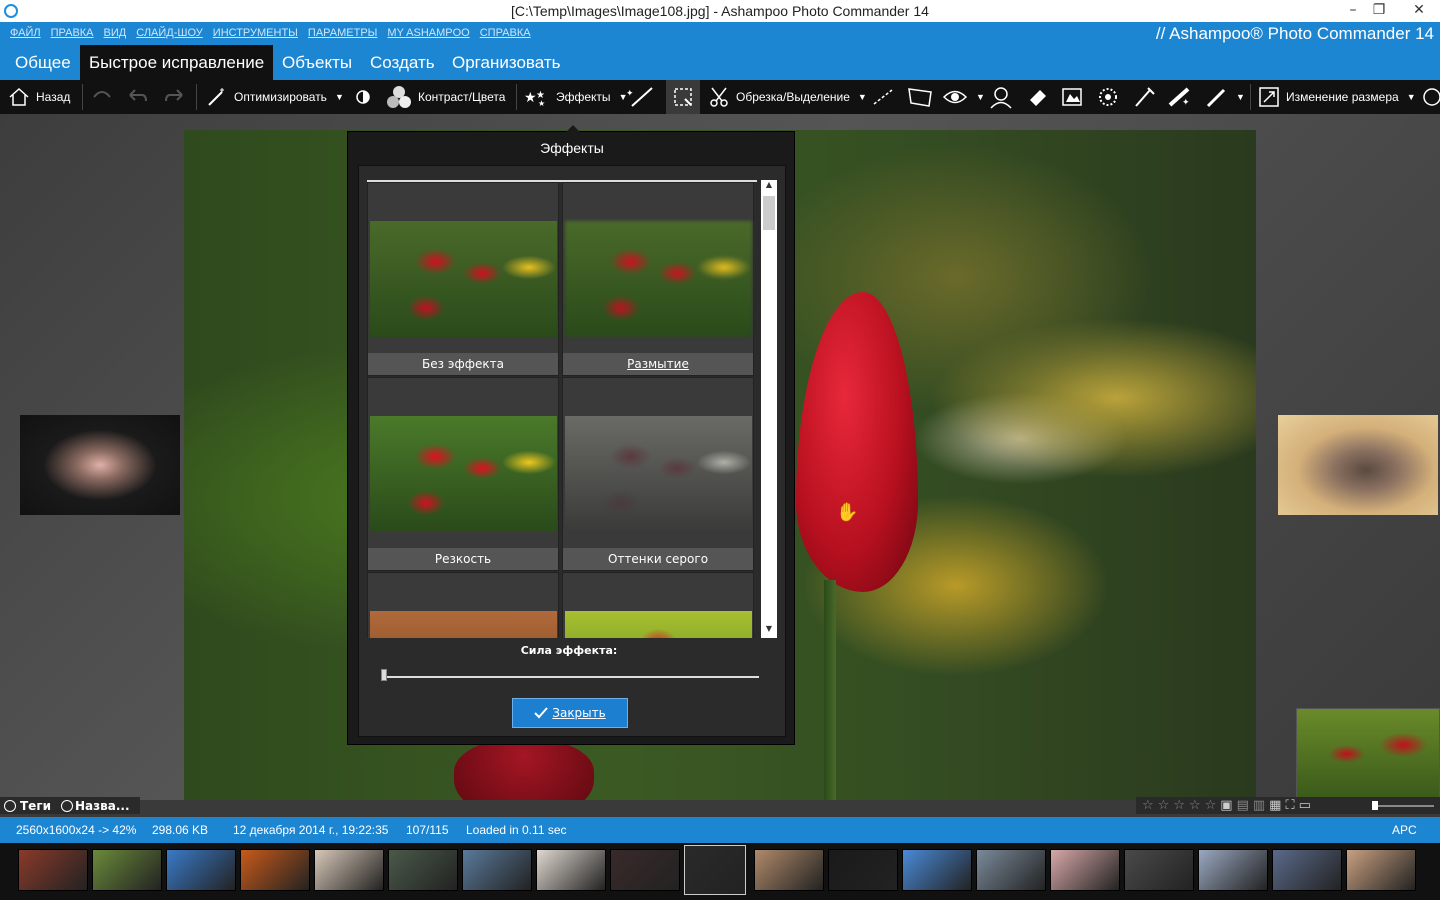 The image size is (1440, 900). I want to click on star-3-icon: ☆, so click(1179, 805).